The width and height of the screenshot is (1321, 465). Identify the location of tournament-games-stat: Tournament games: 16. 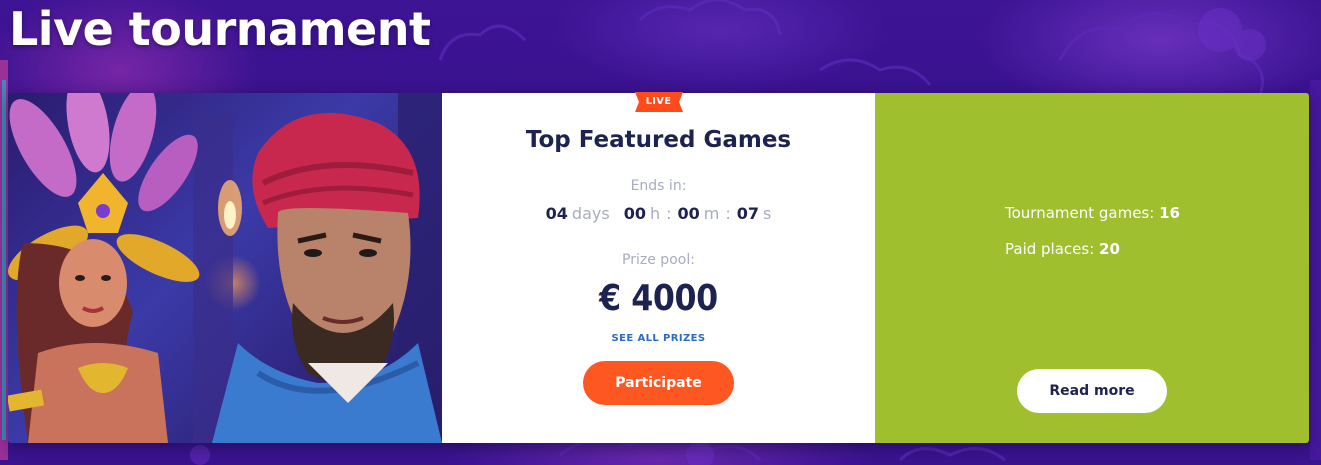
(1092, 213).